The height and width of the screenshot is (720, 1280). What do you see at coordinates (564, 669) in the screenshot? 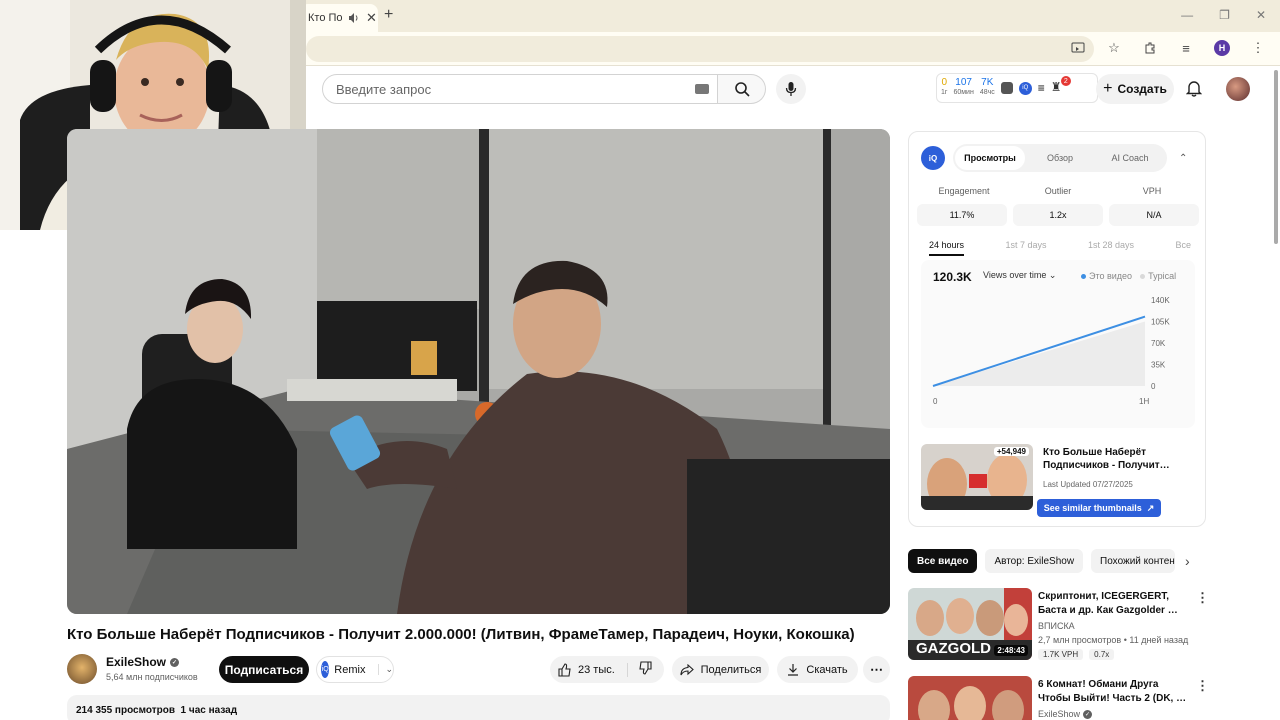
I see `thumbs-up-icon` at bounding box center [564, 669].